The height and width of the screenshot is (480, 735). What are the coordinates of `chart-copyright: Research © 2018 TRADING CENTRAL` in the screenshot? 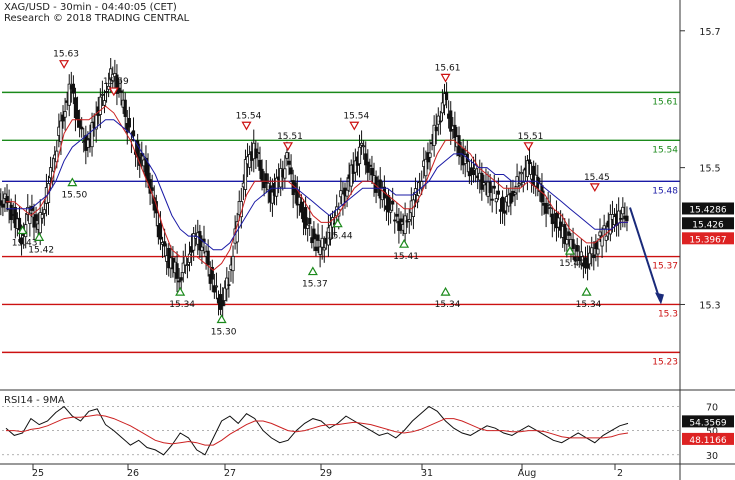 It's located at (97, 18).